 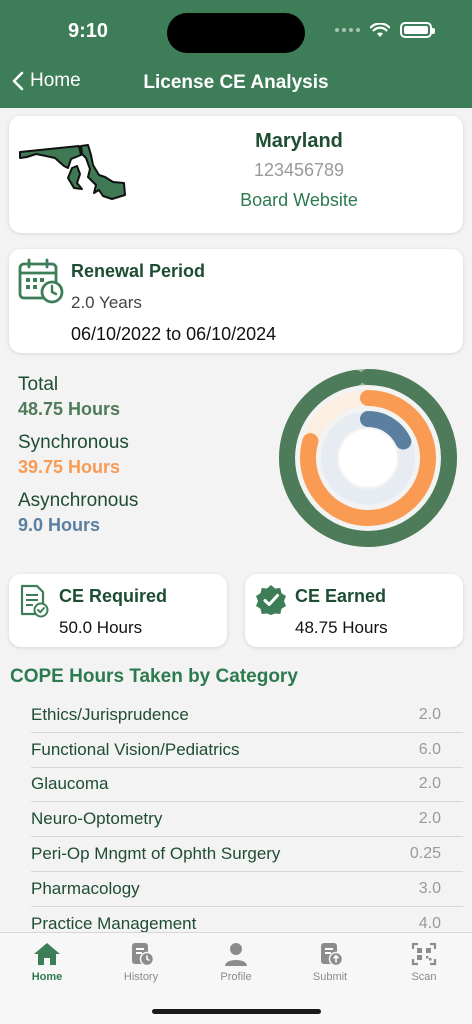 I want to click on category-row: Functional Vision/Pediatrics 6.0, so click(x=247, y=750).